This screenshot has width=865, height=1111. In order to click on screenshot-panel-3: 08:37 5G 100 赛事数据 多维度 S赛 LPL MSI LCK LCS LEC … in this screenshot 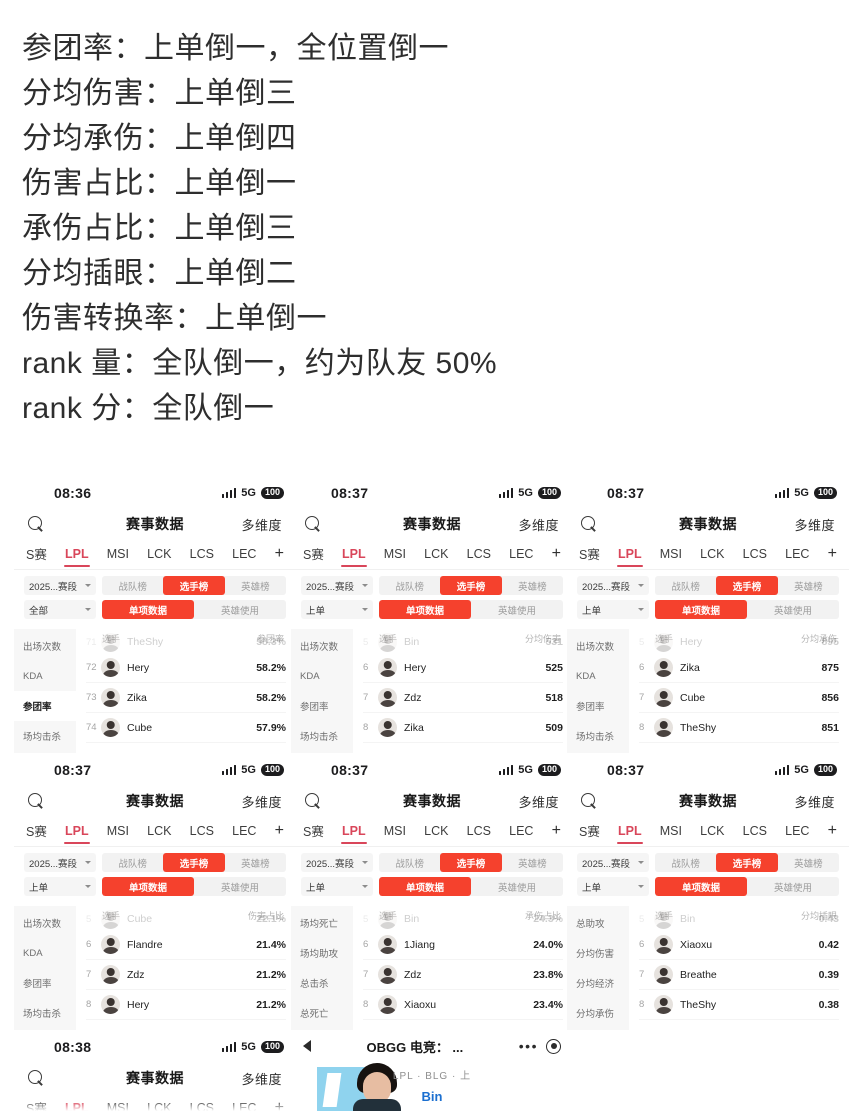, I will do `click(708, 615)`.